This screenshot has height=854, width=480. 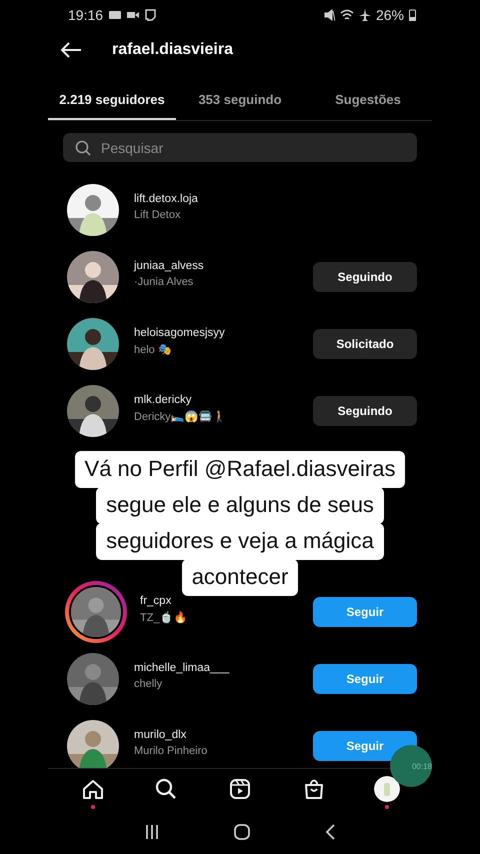 What do you see at coordinates (163, 400) in the screenshot?
I see `username: mlk.dericky` at bounding box center [163, 400].